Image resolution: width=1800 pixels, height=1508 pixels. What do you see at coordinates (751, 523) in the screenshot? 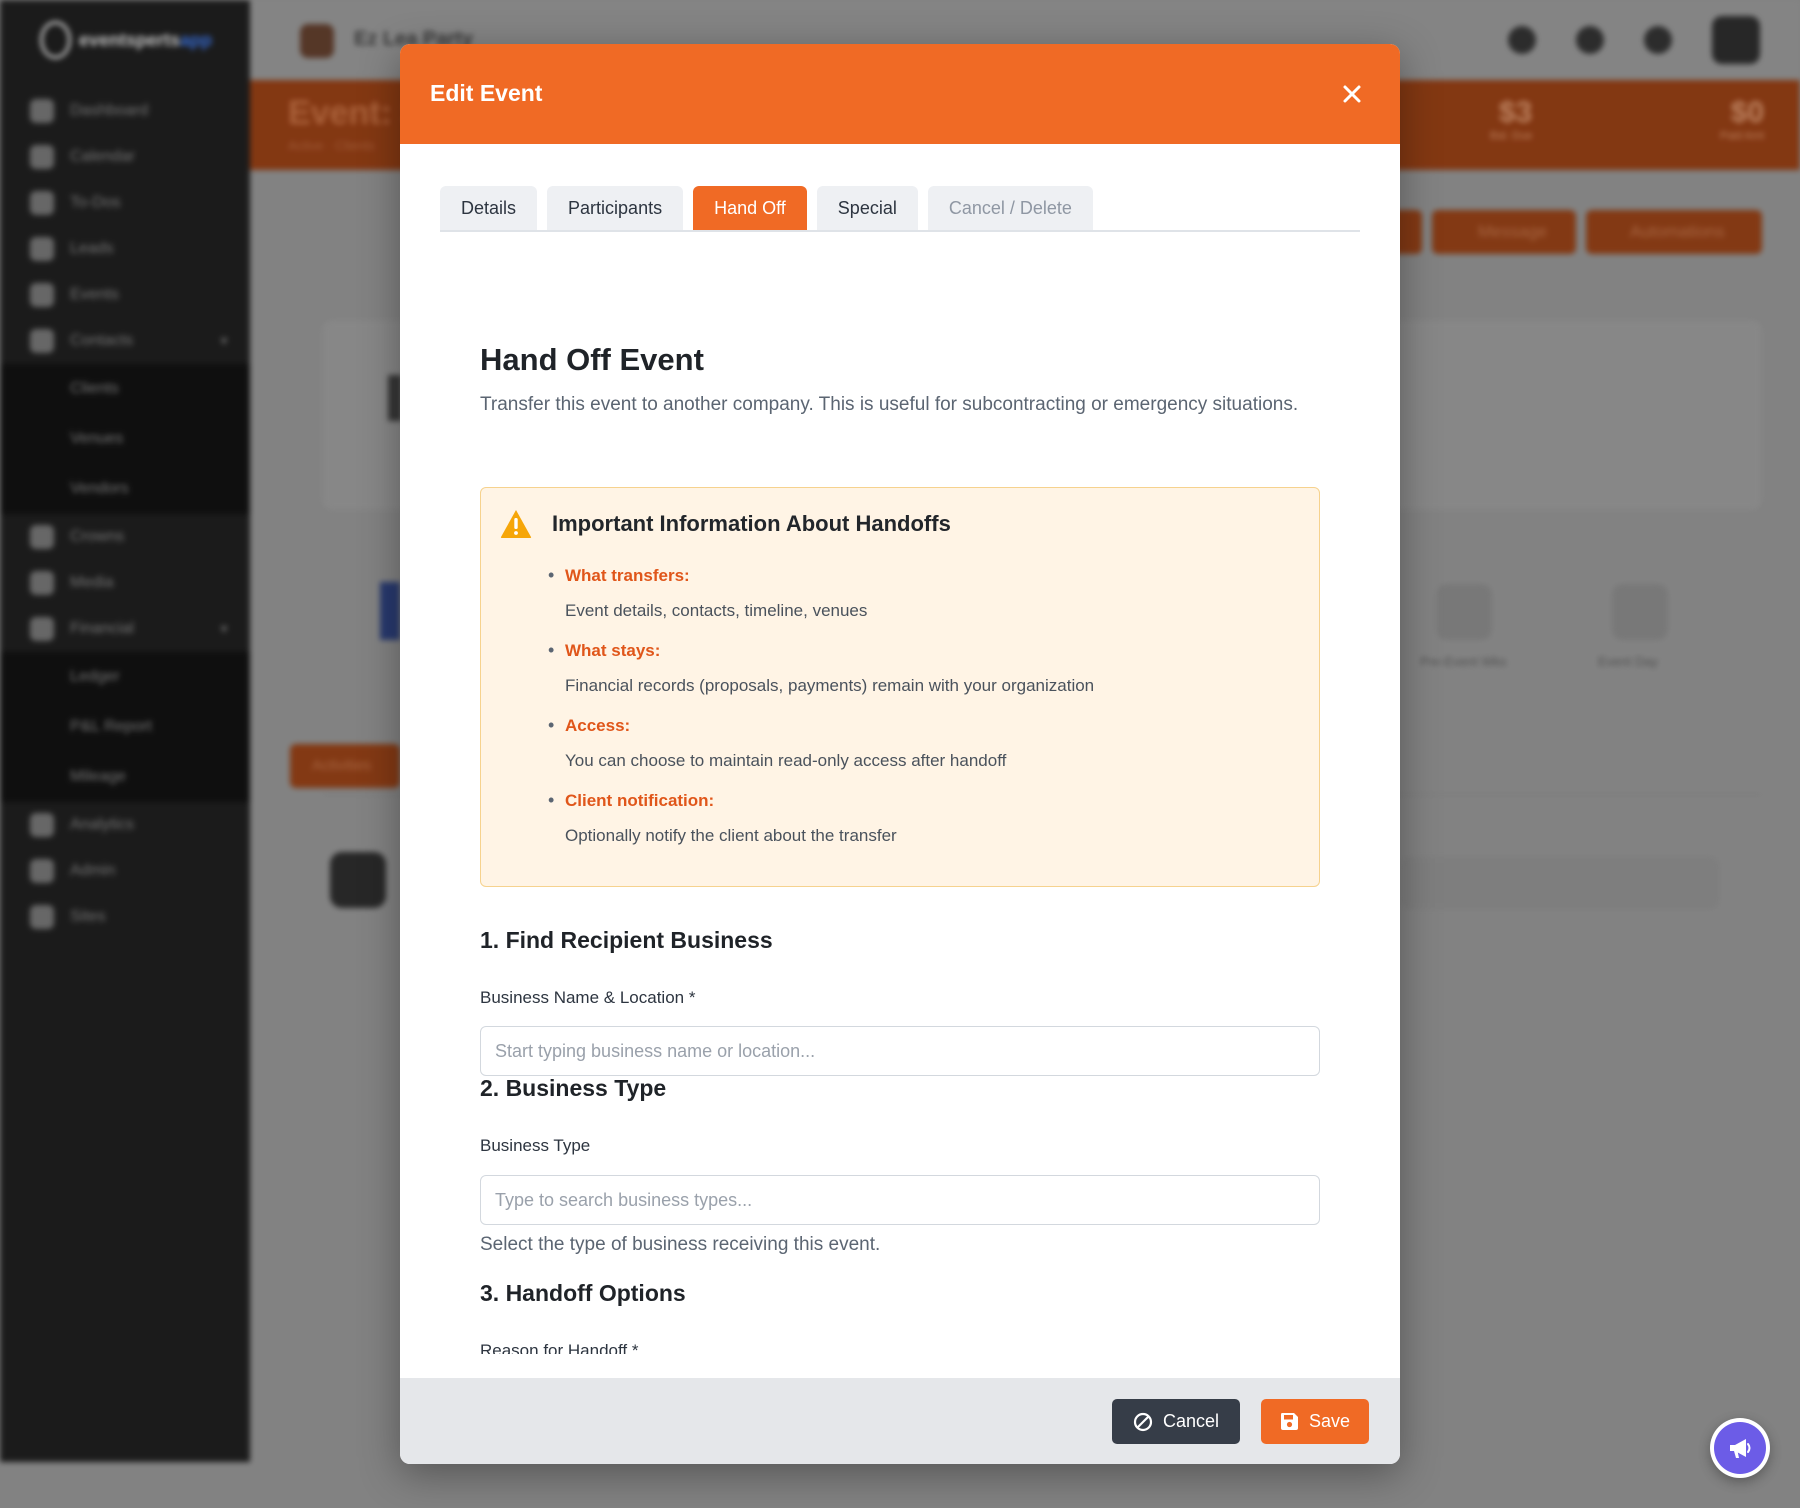
I see `alert-title: Important Information About Handoffs` at bounding box center [751, 523].